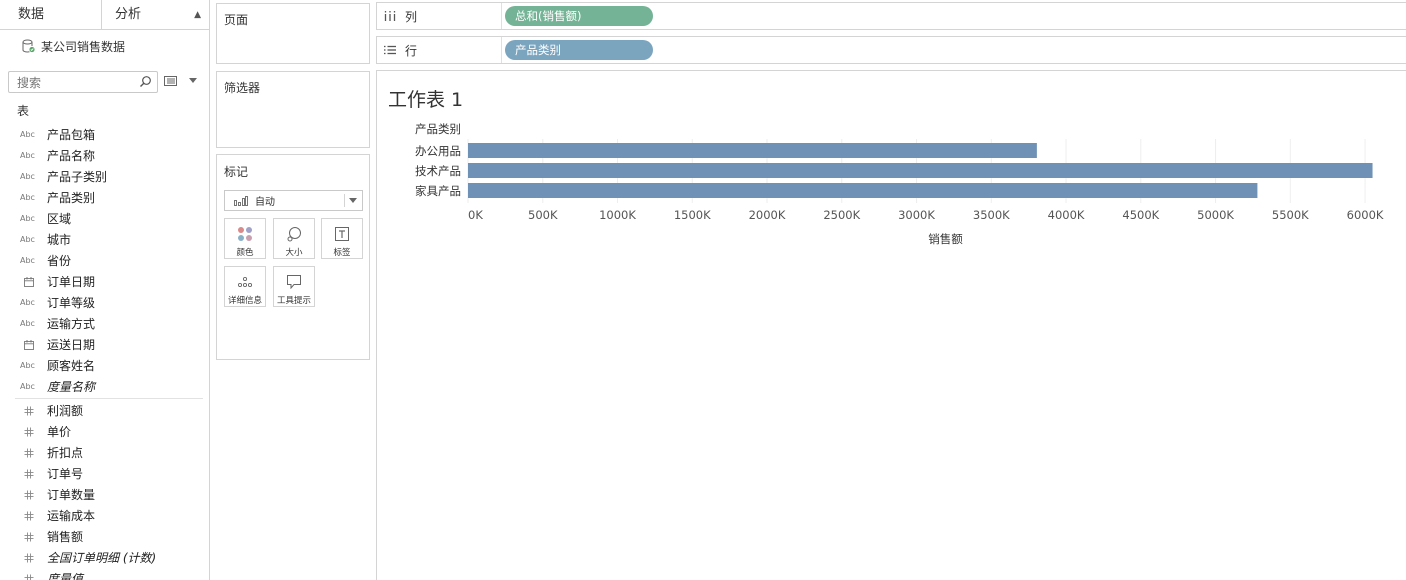  Describe the element at coordinates (236, 20) in the screenshot. I see `pages-card-title: 页面` at that location.